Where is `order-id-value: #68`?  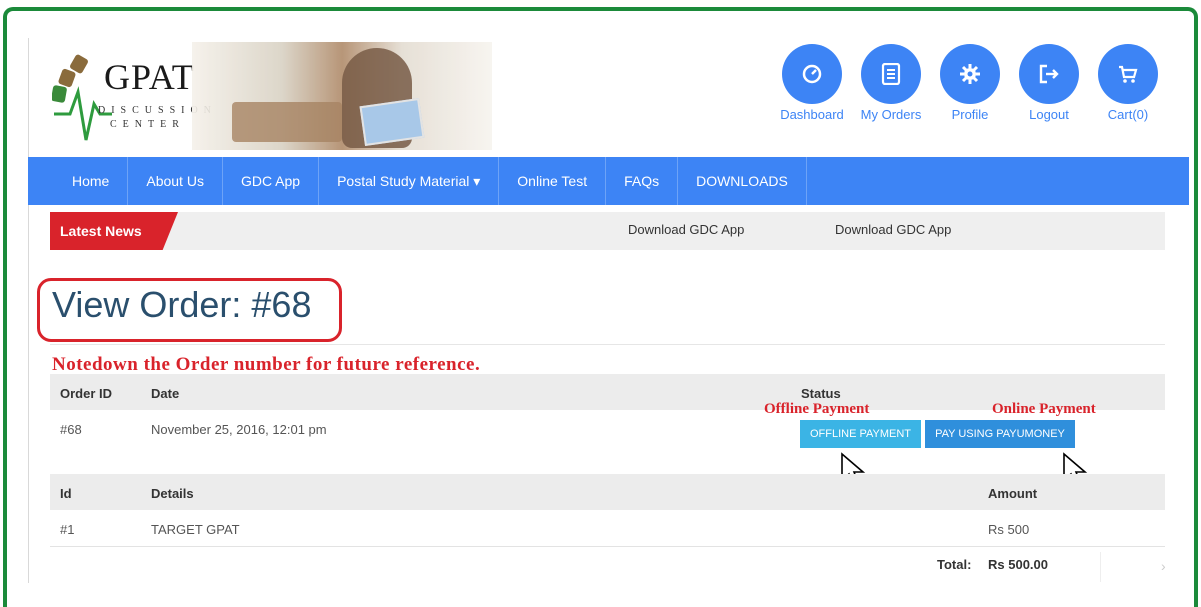
order-id-value: #68 is located at coordinates (71, 429).